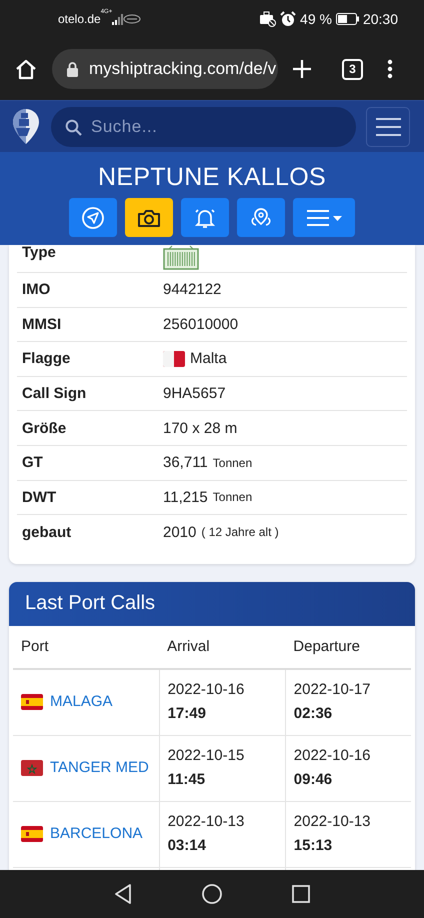 This screenshot has width=424, height=918. What do you see at coordinates (185, 463) in the screenshot?
I see `field-value: 36,711` at bounding box center [185, 463].